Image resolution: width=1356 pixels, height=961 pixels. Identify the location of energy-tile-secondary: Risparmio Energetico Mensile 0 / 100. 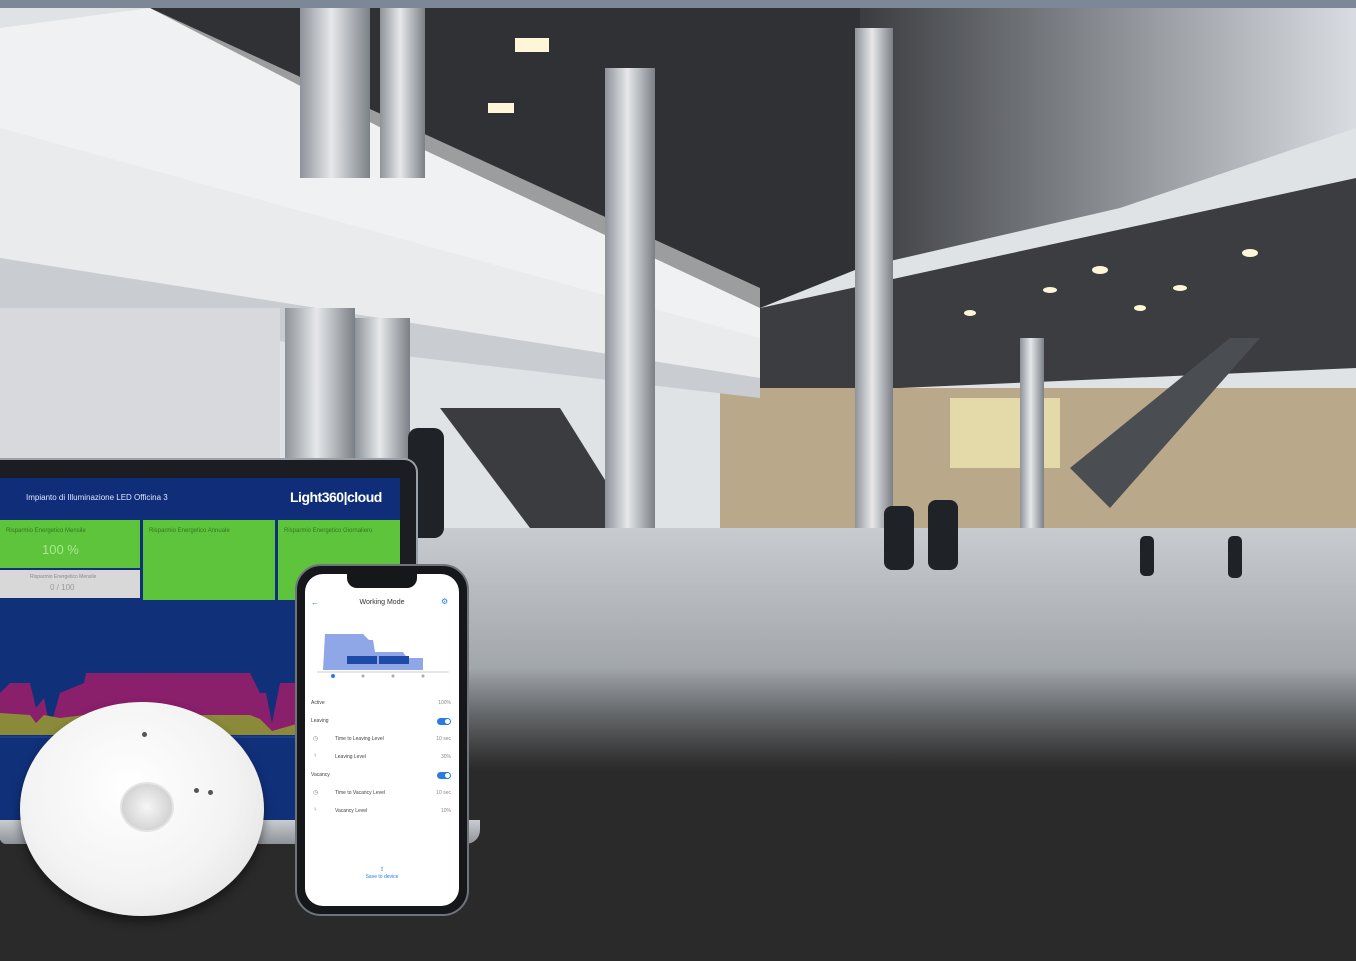
(70, 584).